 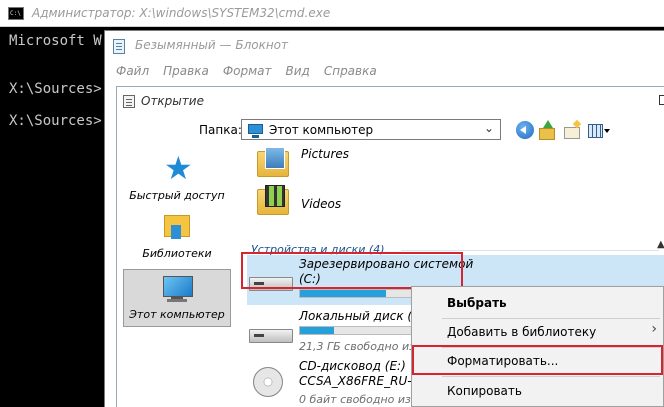 I want to click on cmd-icon, so click(x=16, y=13).